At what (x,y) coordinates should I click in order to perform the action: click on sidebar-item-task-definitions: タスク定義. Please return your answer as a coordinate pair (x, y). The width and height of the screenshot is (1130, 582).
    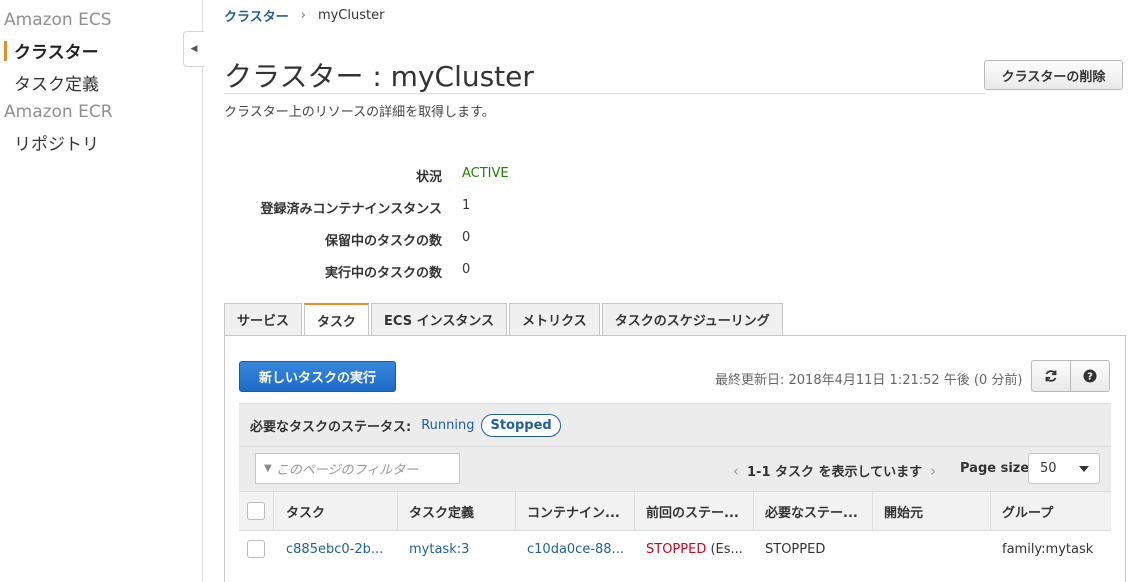
    Looking at the image, I should click on (49, 82).